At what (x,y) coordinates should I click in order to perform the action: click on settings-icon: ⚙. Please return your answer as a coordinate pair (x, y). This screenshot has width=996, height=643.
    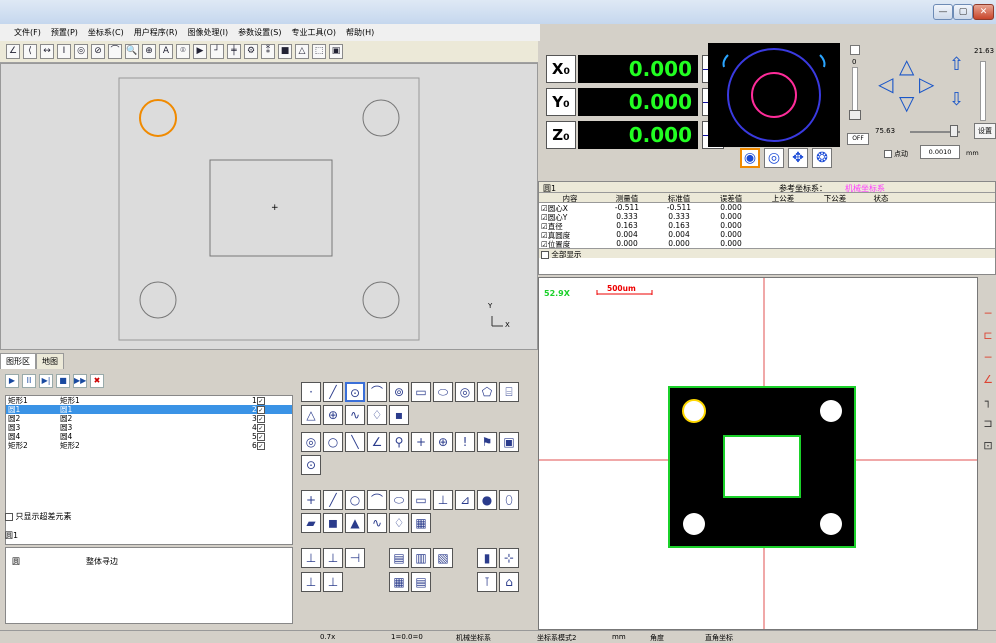
    Looking at the image, I should click on (251, 51).